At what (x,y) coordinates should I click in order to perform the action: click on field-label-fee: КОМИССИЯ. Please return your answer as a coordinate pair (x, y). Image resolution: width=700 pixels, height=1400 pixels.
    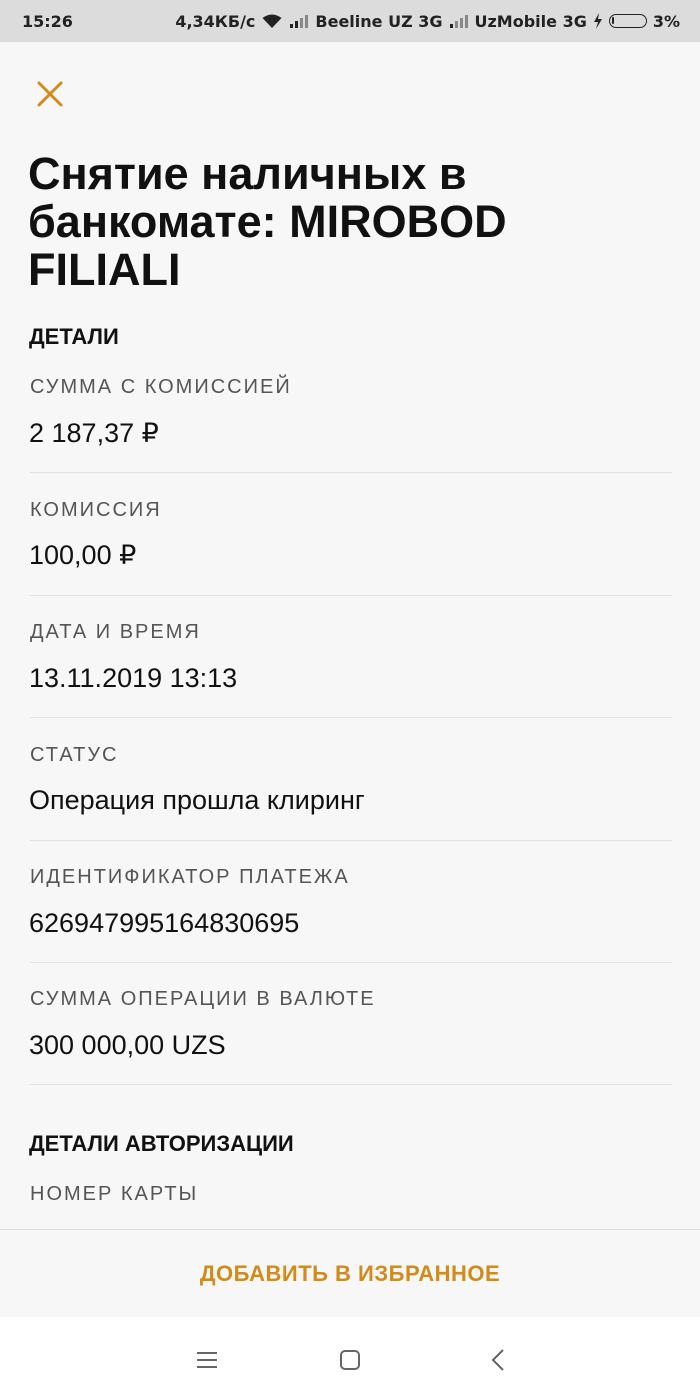
    Looking at the image, I should click on (96, 510).